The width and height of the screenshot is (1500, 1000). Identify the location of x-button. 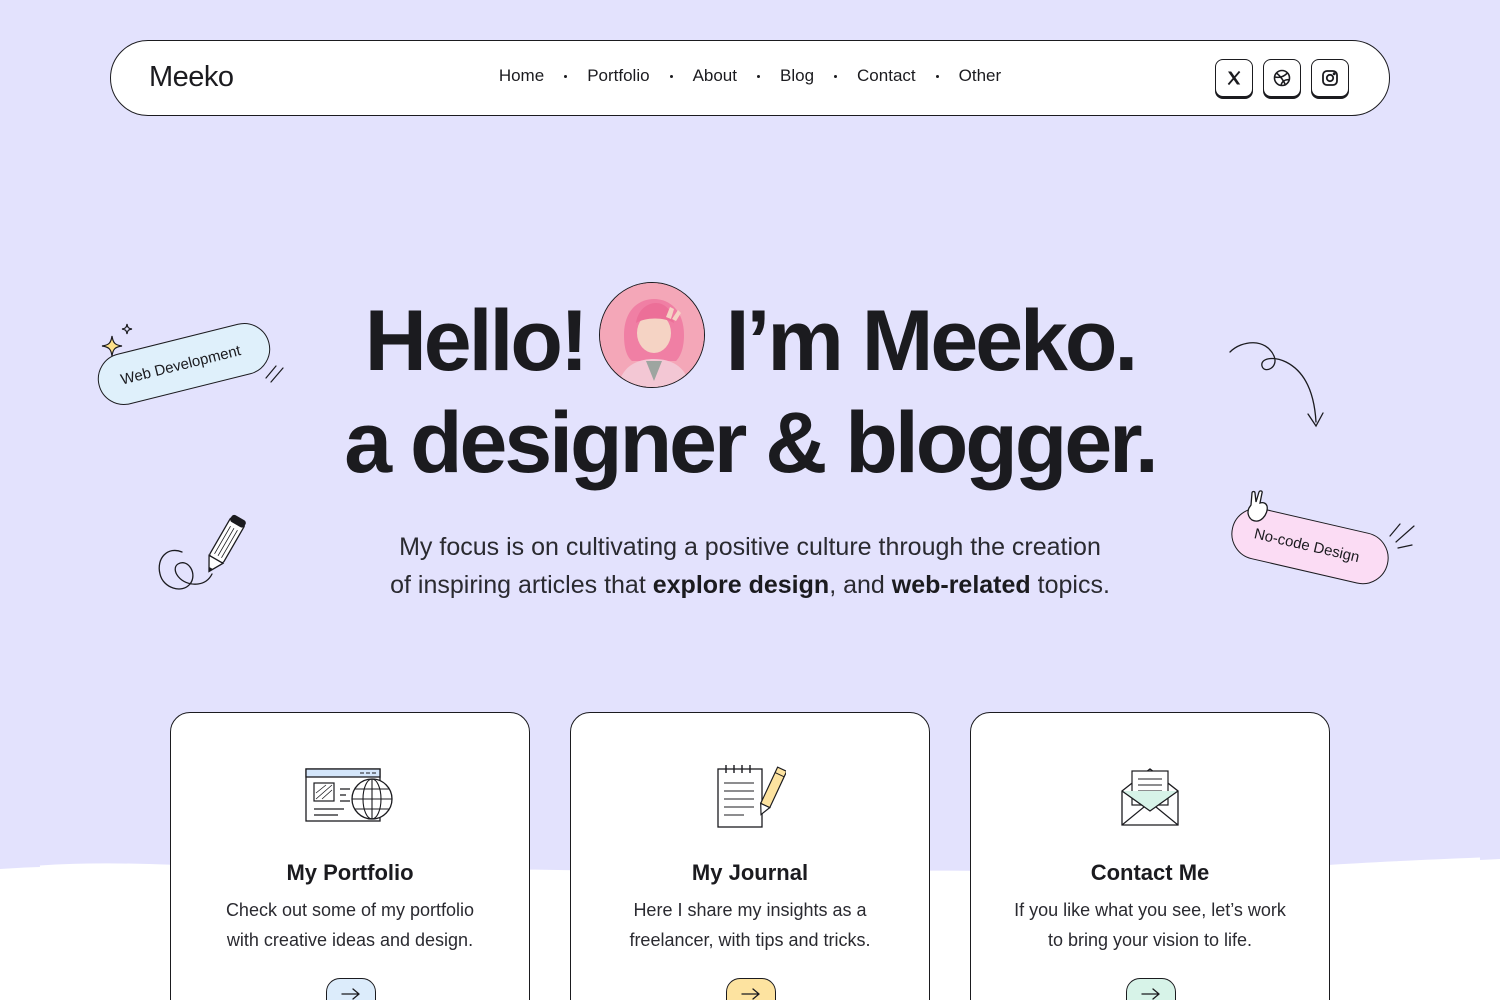
(1234, 78).